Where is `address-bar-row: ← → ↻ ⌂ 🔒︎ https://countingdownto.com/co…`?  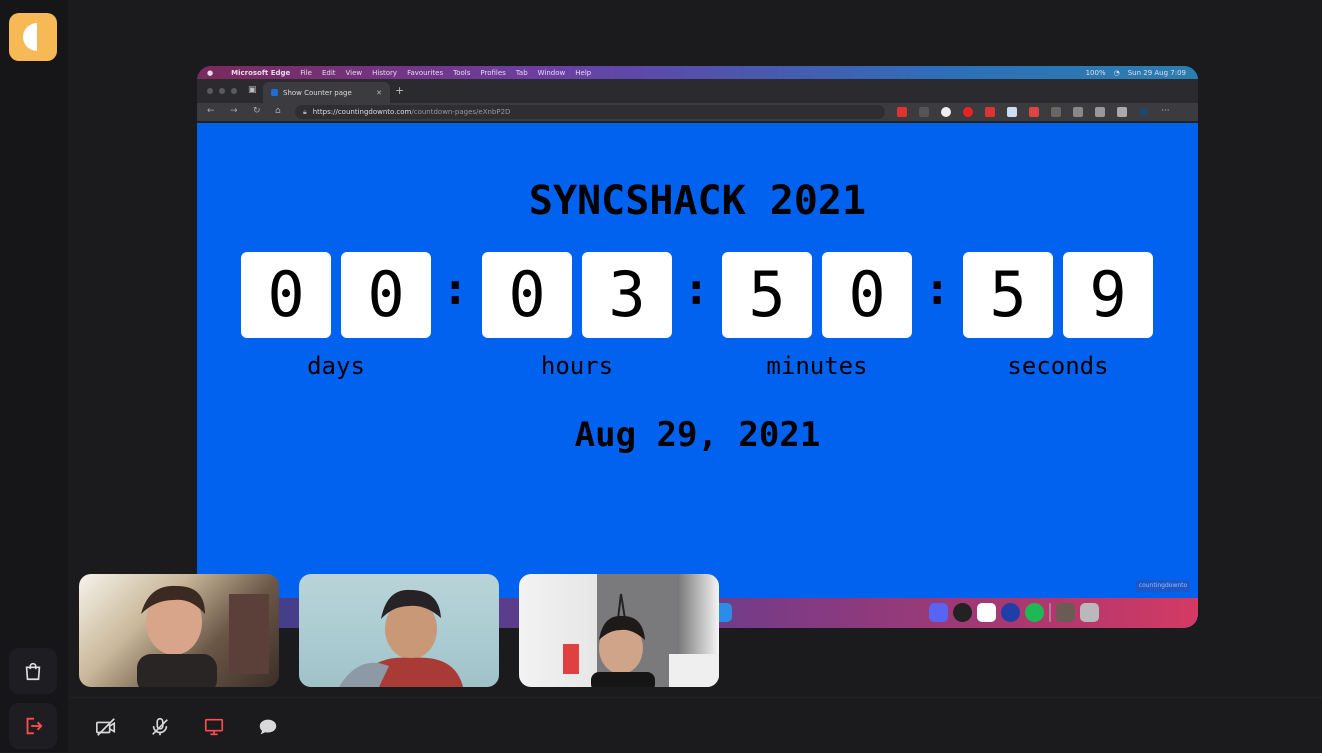
address-bar-row: ← → ↻ ⌂ 🔒︎ https://countingdownto.com/co… is located at coordinates (697, 113).